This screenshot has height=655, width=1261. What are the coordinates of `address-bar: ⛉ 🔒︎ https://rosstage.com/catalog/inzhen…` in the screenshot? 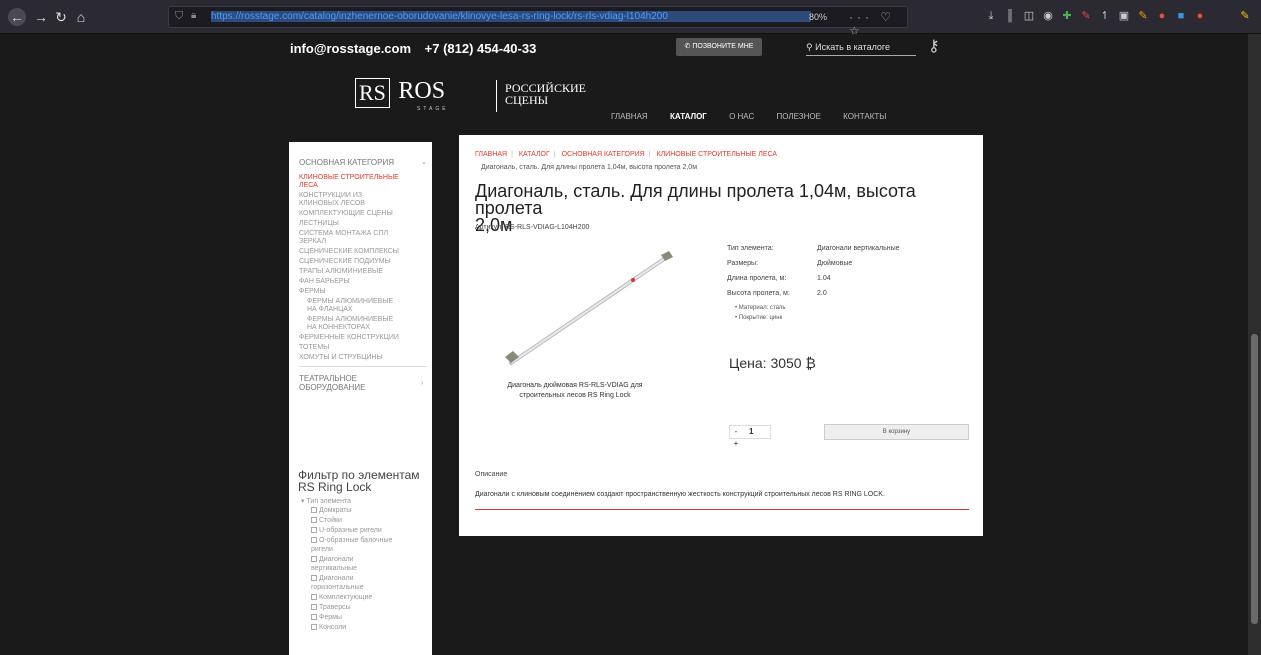 It's located at (538, 22).